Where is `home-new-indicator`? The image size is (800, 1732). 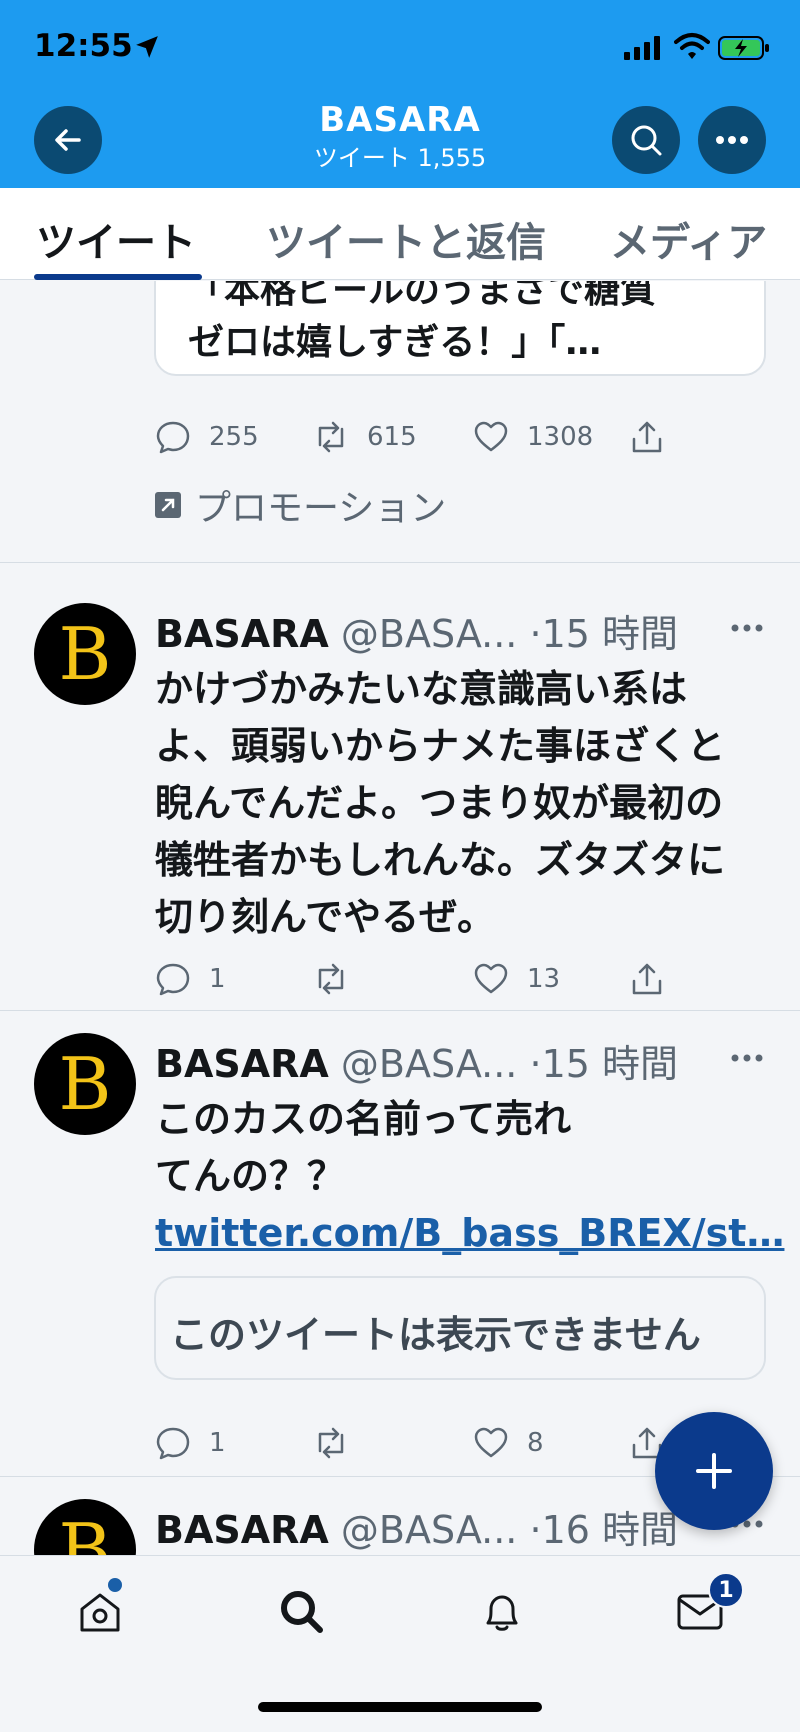 home-new-indicator is located at coordinates (115, 1585).